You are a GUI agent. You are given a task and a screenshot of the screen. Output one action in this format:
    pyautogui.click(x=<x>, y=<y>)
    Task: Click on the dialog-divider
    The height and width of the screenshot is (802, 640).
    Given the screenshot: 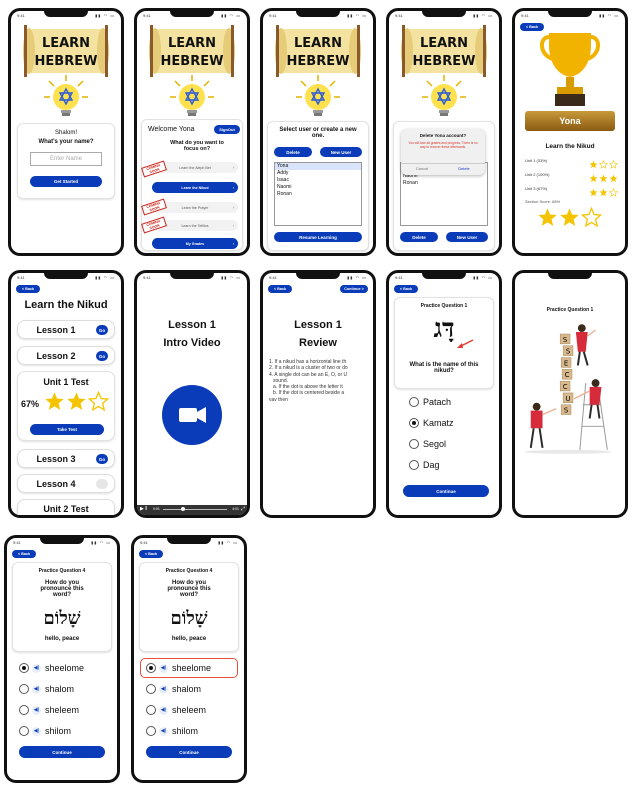 What is the action you would take?
    pyautogui.click(x=443, y=163)
    